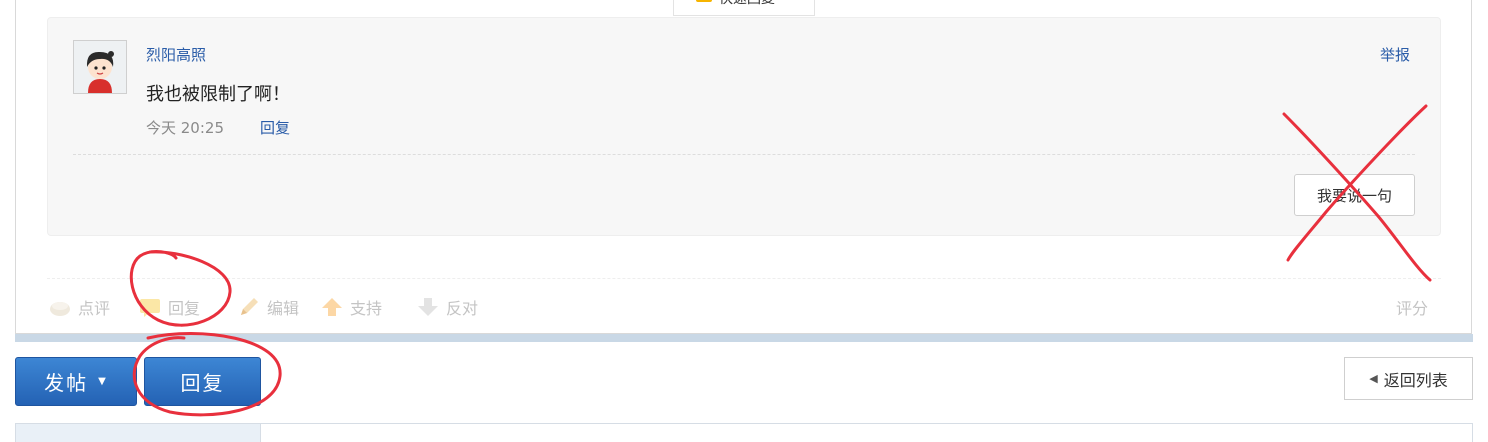  I want to click on pencil-icon, so click(249, 307).